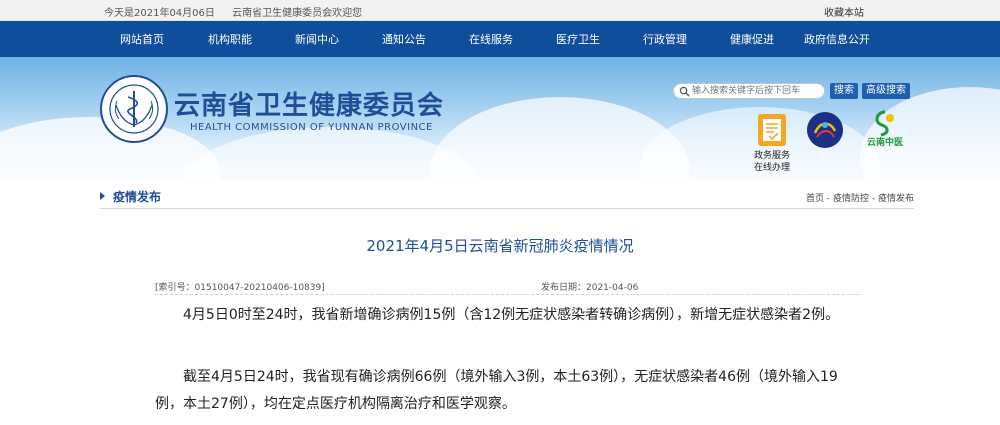  Describe the element at coordinates (590, 288) in the screenshot. I see `article-publish-date: 发布日期：2021-04-06` at that location.